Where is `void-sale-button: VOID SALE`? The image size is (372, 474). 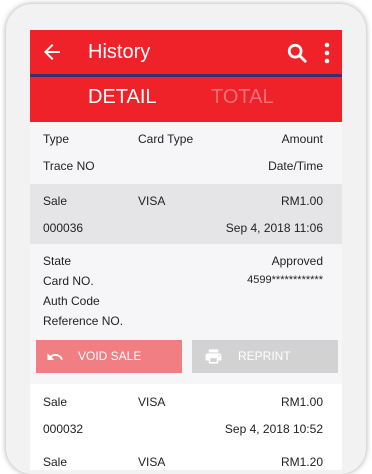
void-sale-button: VOID SALE is located at coordinates (109, 356).